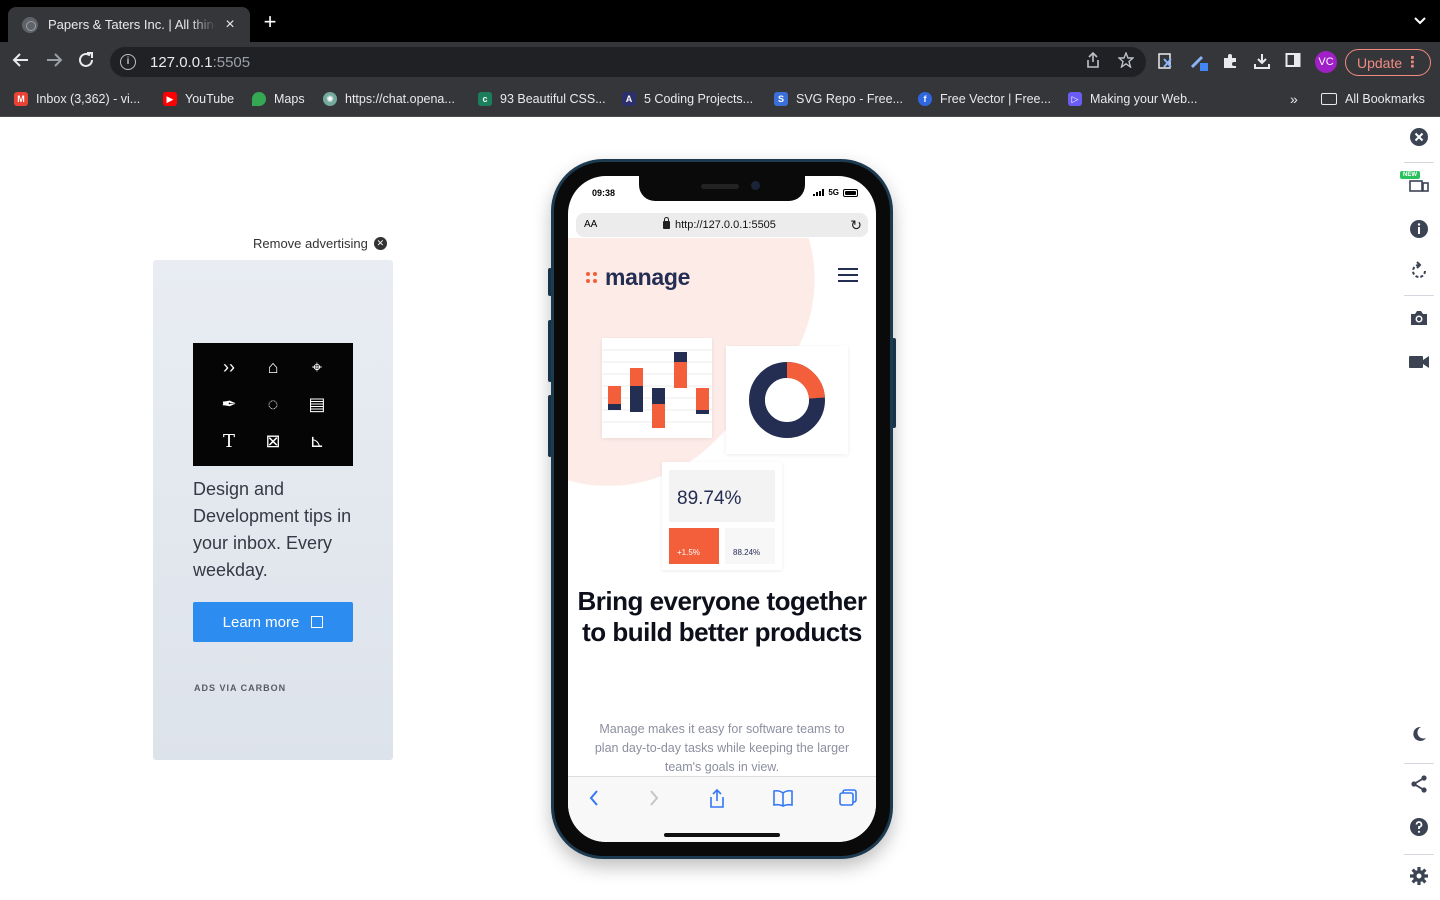  Describe the element at coordinates (278, 99) in the screenshot. I see `bookmark-maps: Maps` at that location.